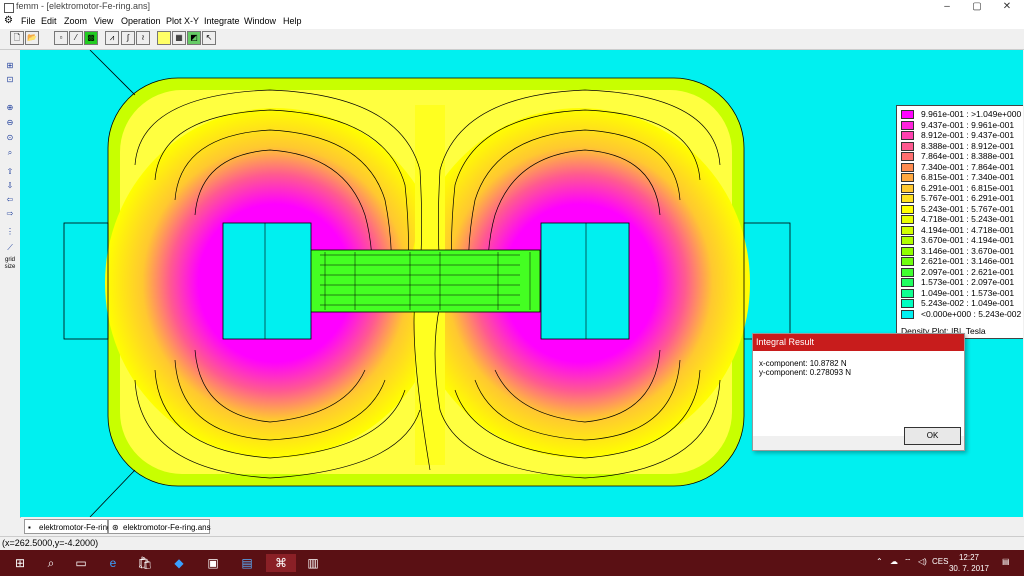 The width and height of the screenshot is (1024, 576). What do you see at coordinates (10, 138) in the screenshot?
I see `zoom-natural-icon: ⊙` at bounding box center [10, 138].